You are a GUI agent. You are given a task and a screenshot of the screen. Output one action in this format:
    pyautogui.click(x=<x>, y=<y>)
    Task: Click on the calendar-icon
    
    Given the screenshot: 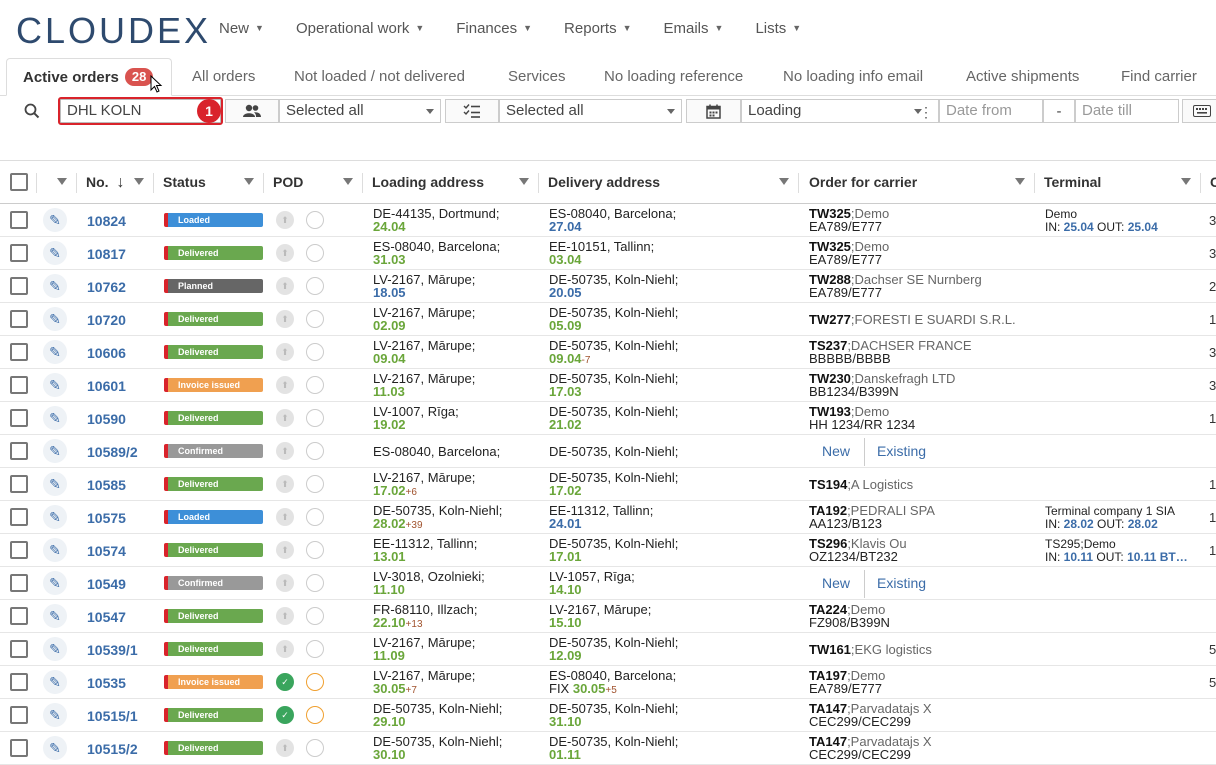 What is the action you would take?
    pyautogui.click(x=713, y=111)
    